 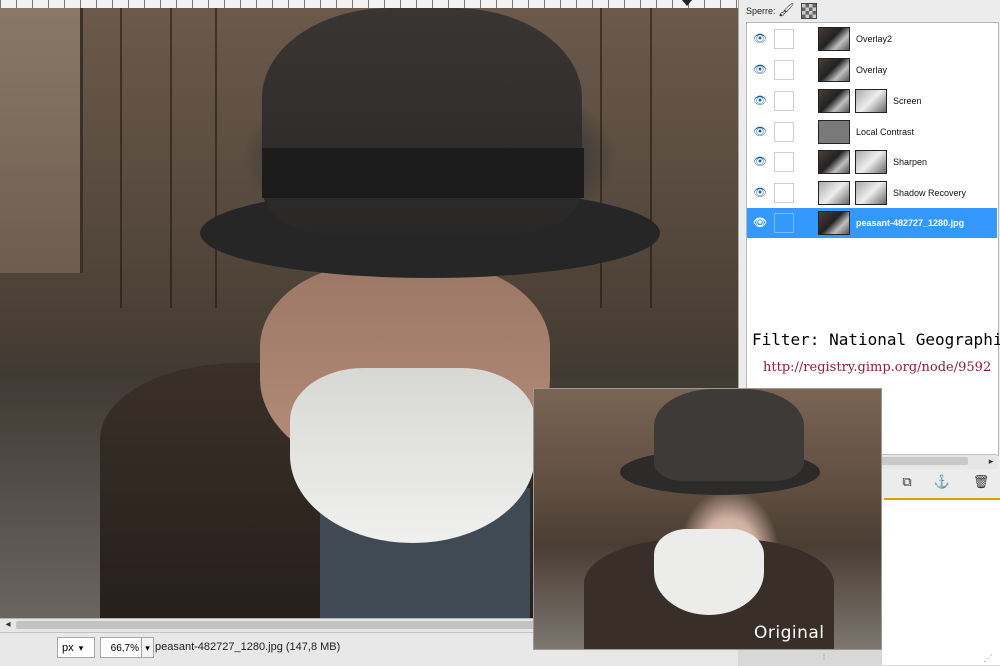 What do you see at coordinates (423, 173) in the screenshot?
I see `canvas-hat-band` at bounding box center [423, 173].